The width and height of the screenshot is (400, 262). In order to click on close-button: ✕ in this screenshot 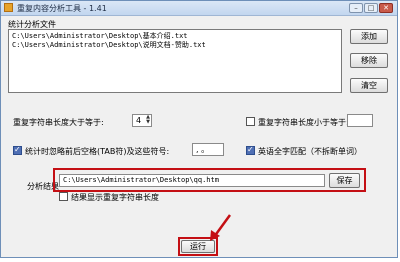, I will do `click(386, 8)`.